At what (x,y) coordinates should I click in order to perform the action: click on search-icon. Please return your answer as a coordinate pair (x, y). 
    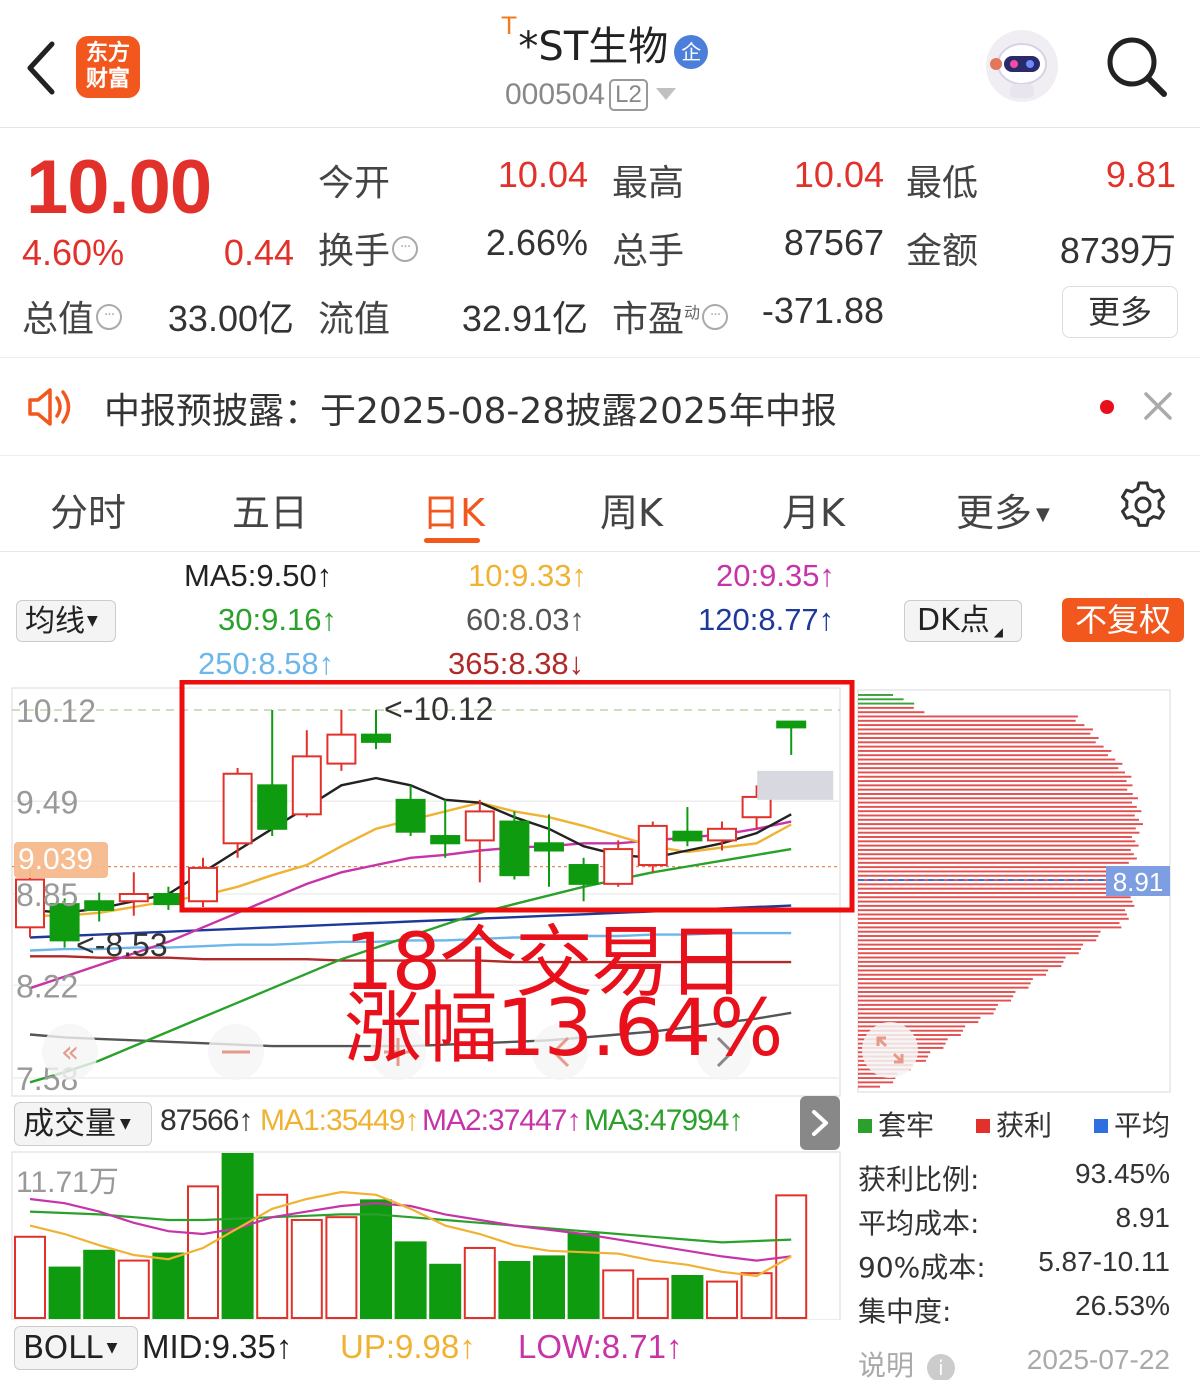
    Looking at the image, I should click on (1136, 66).